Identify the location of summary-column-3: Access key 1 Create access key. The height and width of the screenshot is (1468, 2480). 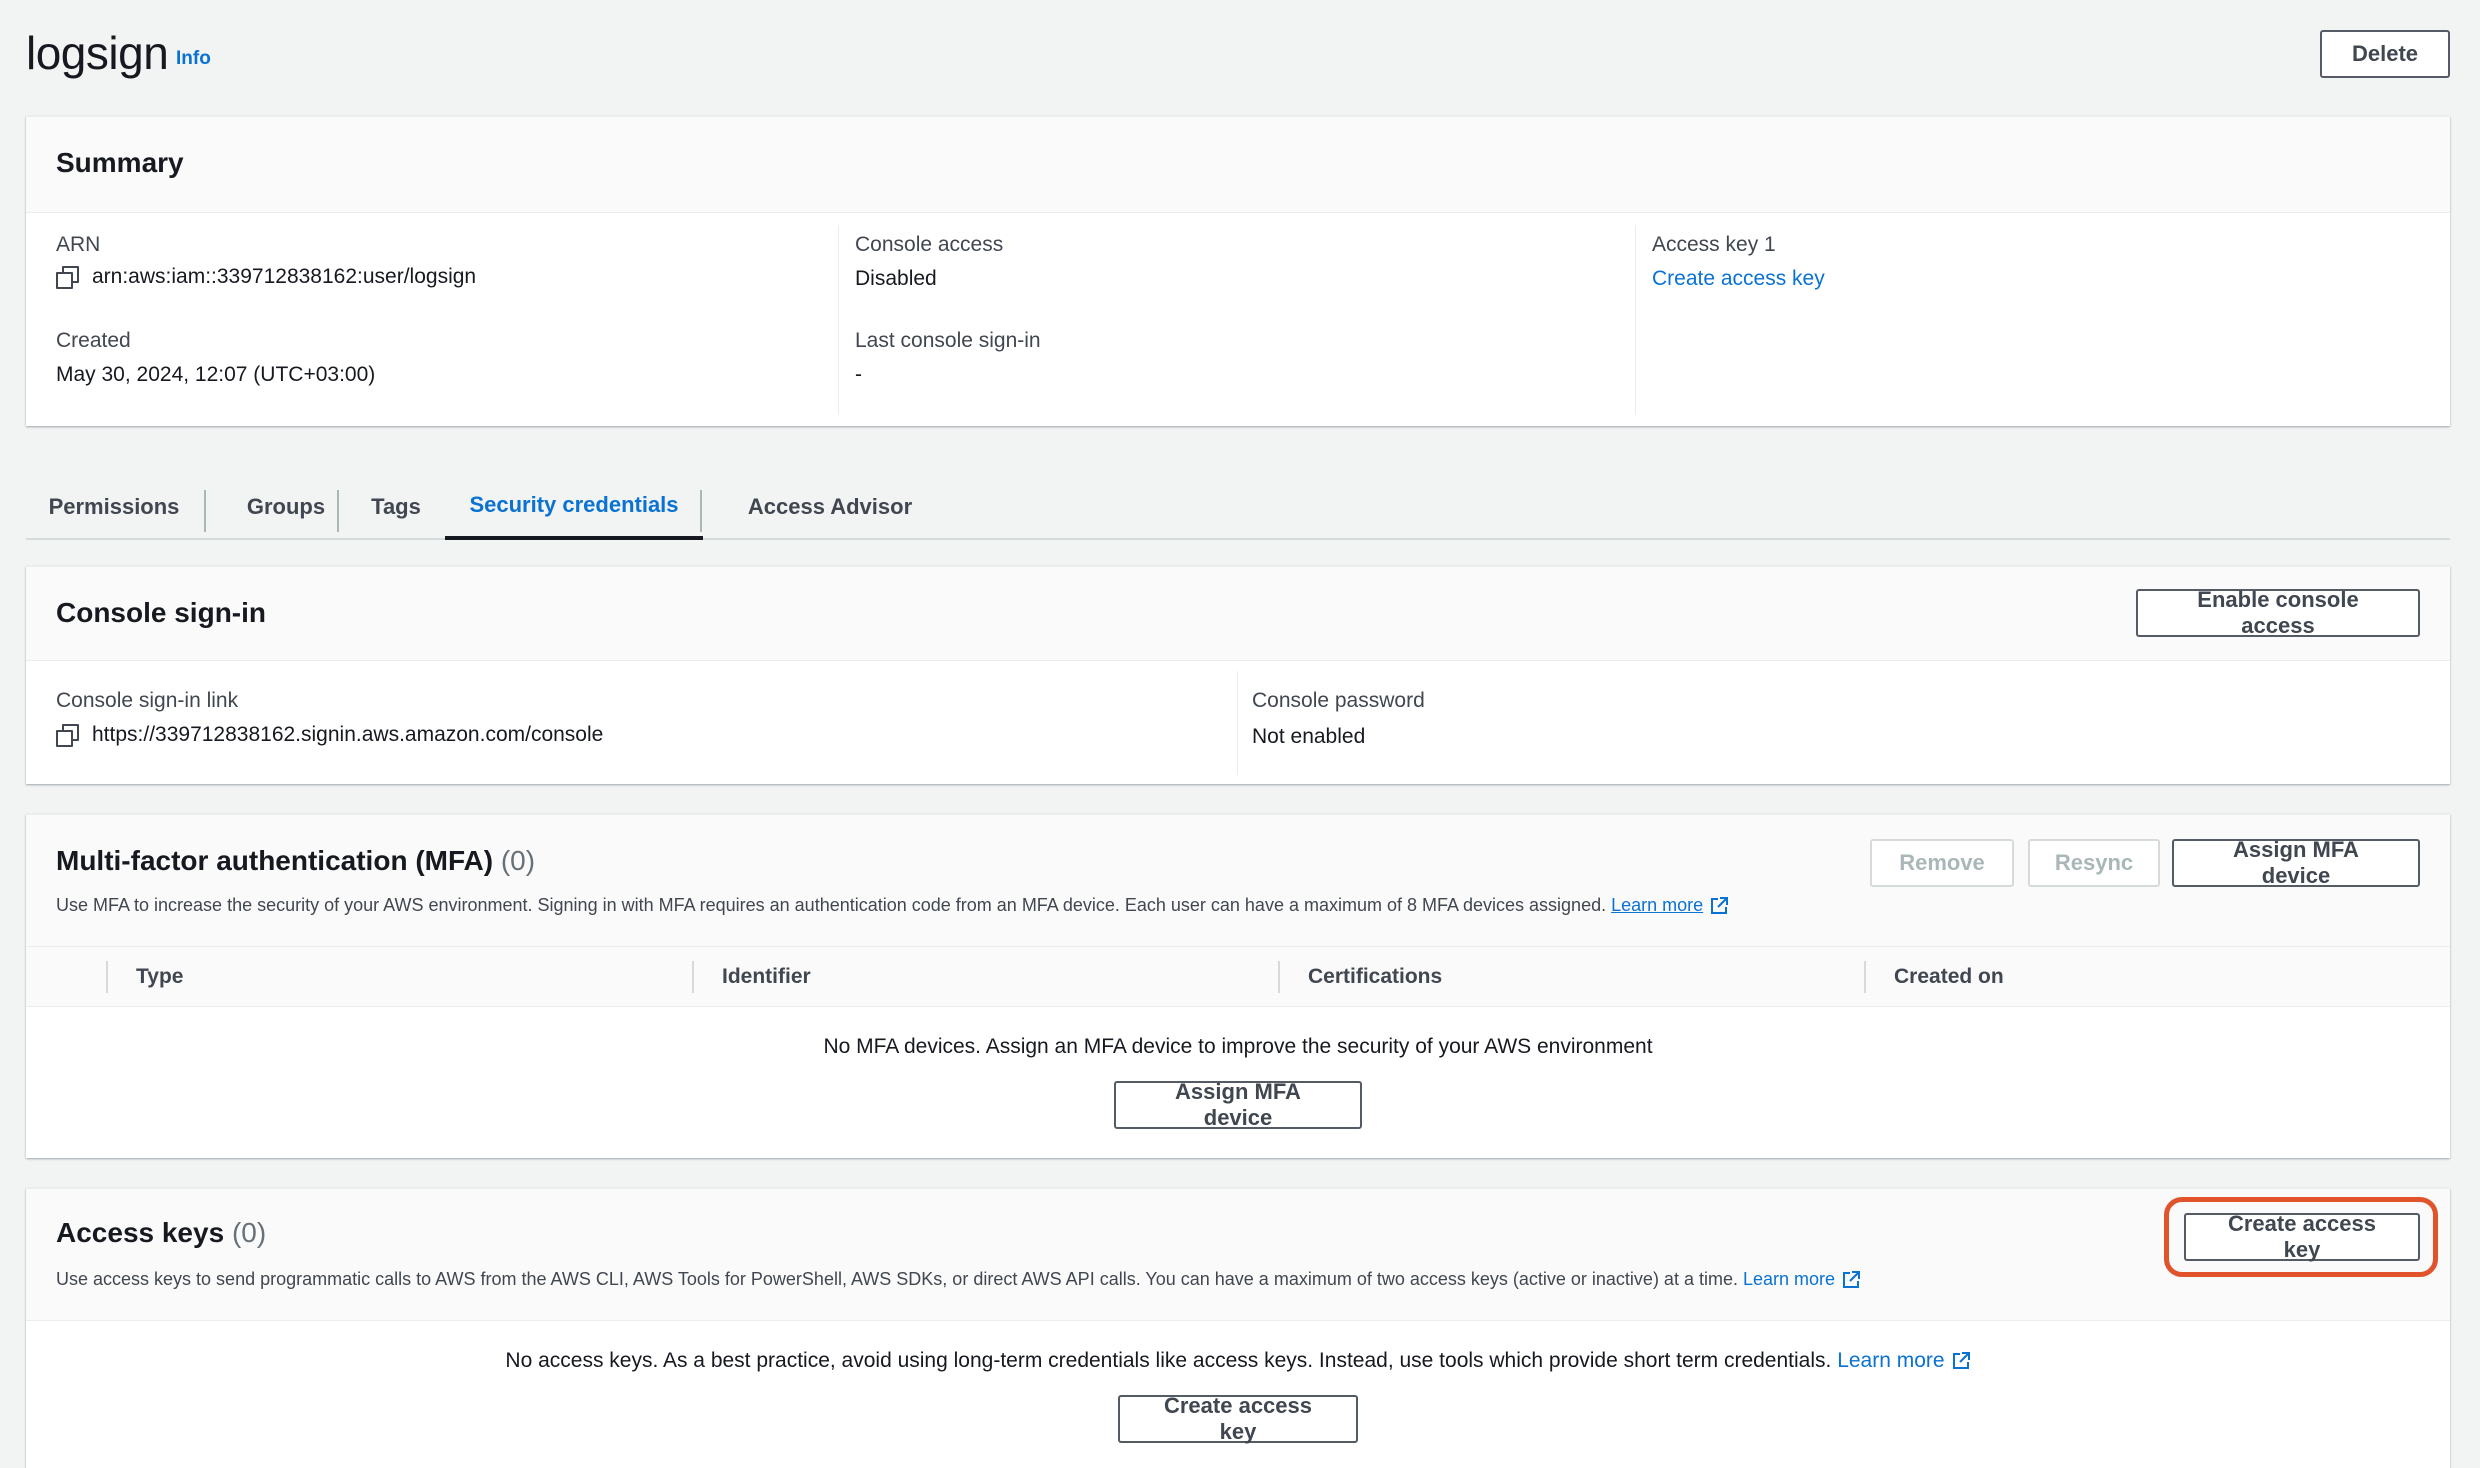
(2042, 320).